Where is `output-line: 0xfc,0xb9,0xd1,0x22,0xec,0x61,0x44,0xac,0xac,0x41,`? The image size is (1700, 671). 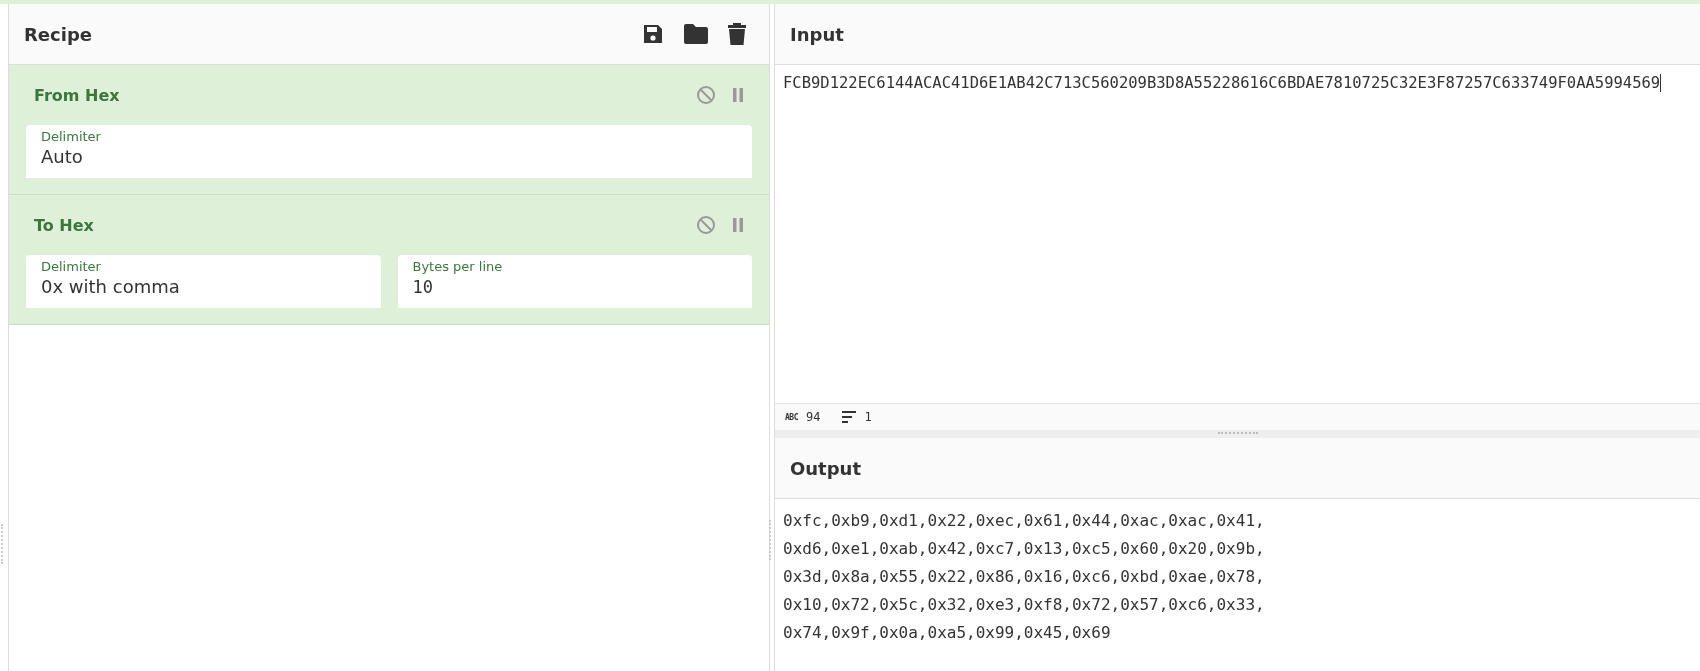
output-line: 0xfc,0xb9,0xd1,0x22,0xec,0x61,0x44,0xac,0xac,0x41, is located at coordinates (1024, 521).